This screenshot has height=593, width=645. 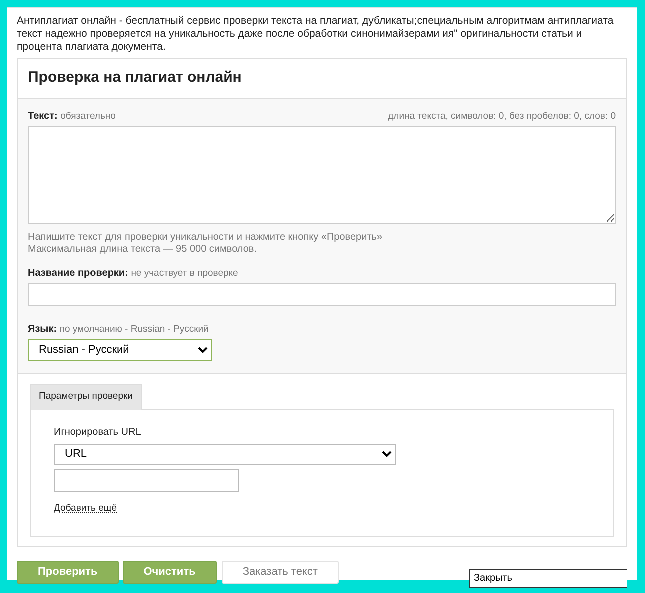 I want to click on close-field: Закрыть, so click(x=548, y=578).